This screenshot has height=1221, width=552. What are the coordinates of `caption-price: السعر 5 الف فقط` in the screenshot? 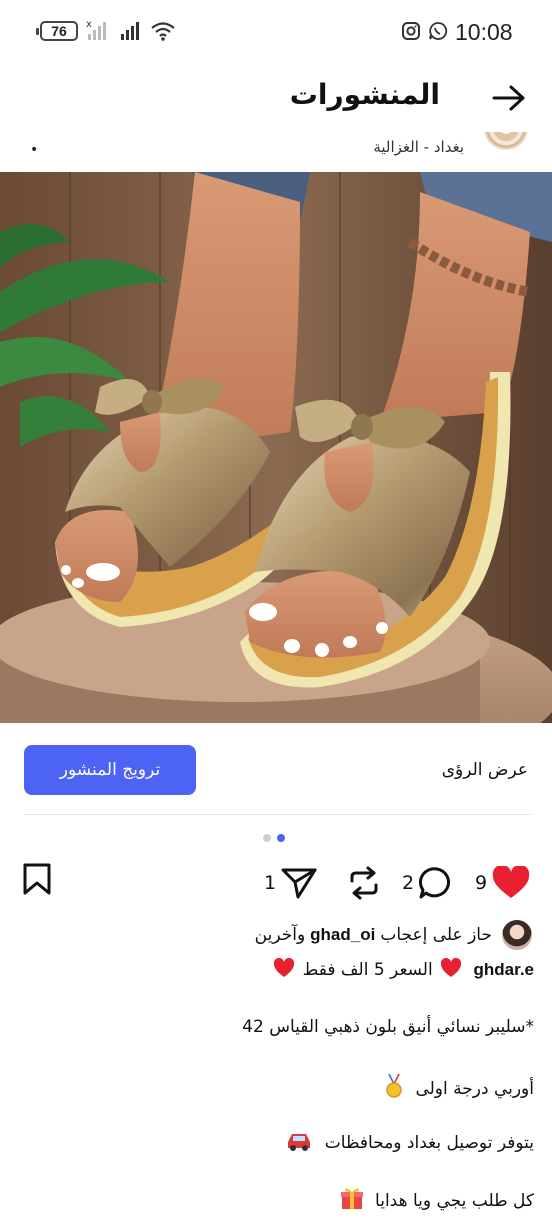 It's located at (367, 970).